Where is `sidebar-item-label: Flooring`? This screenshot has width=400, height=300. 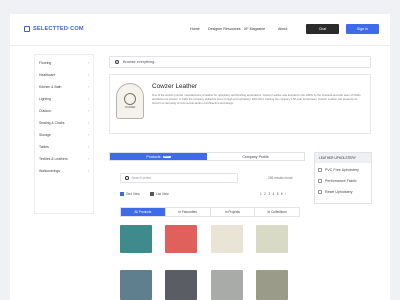 sidebar-item-label: Flooring is located at coordinates (45, 62).